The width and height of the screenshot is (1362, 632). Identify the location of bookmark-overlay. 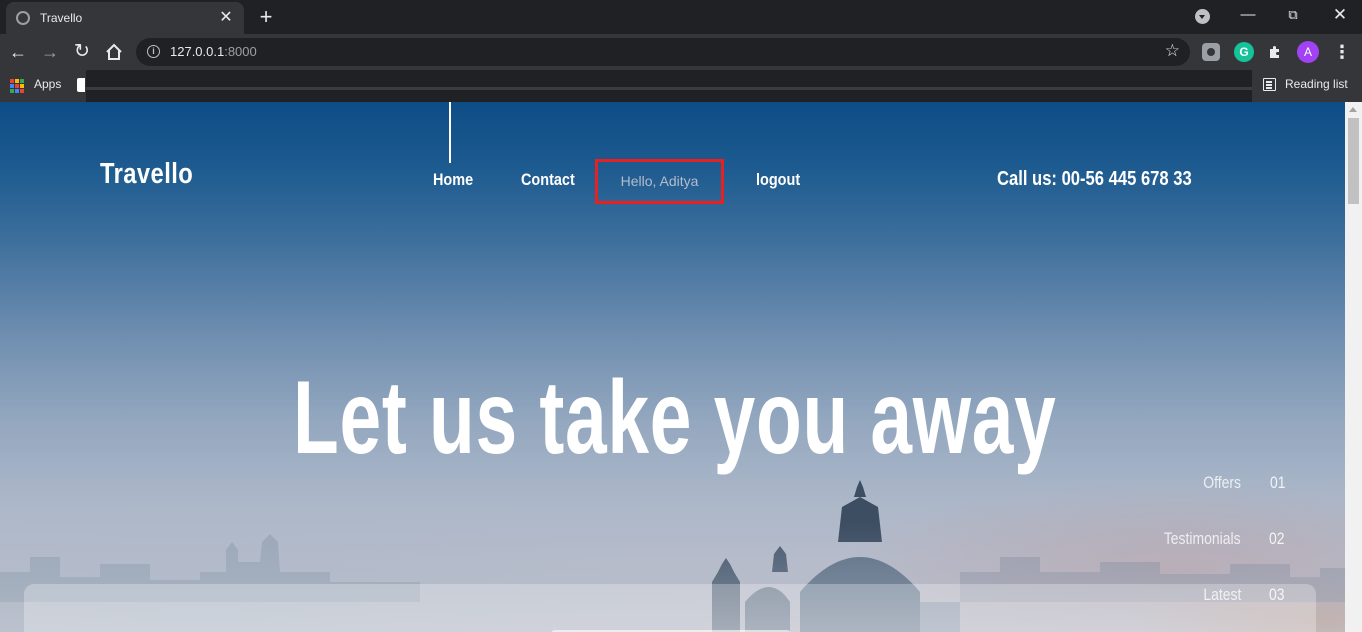
(669, 86).